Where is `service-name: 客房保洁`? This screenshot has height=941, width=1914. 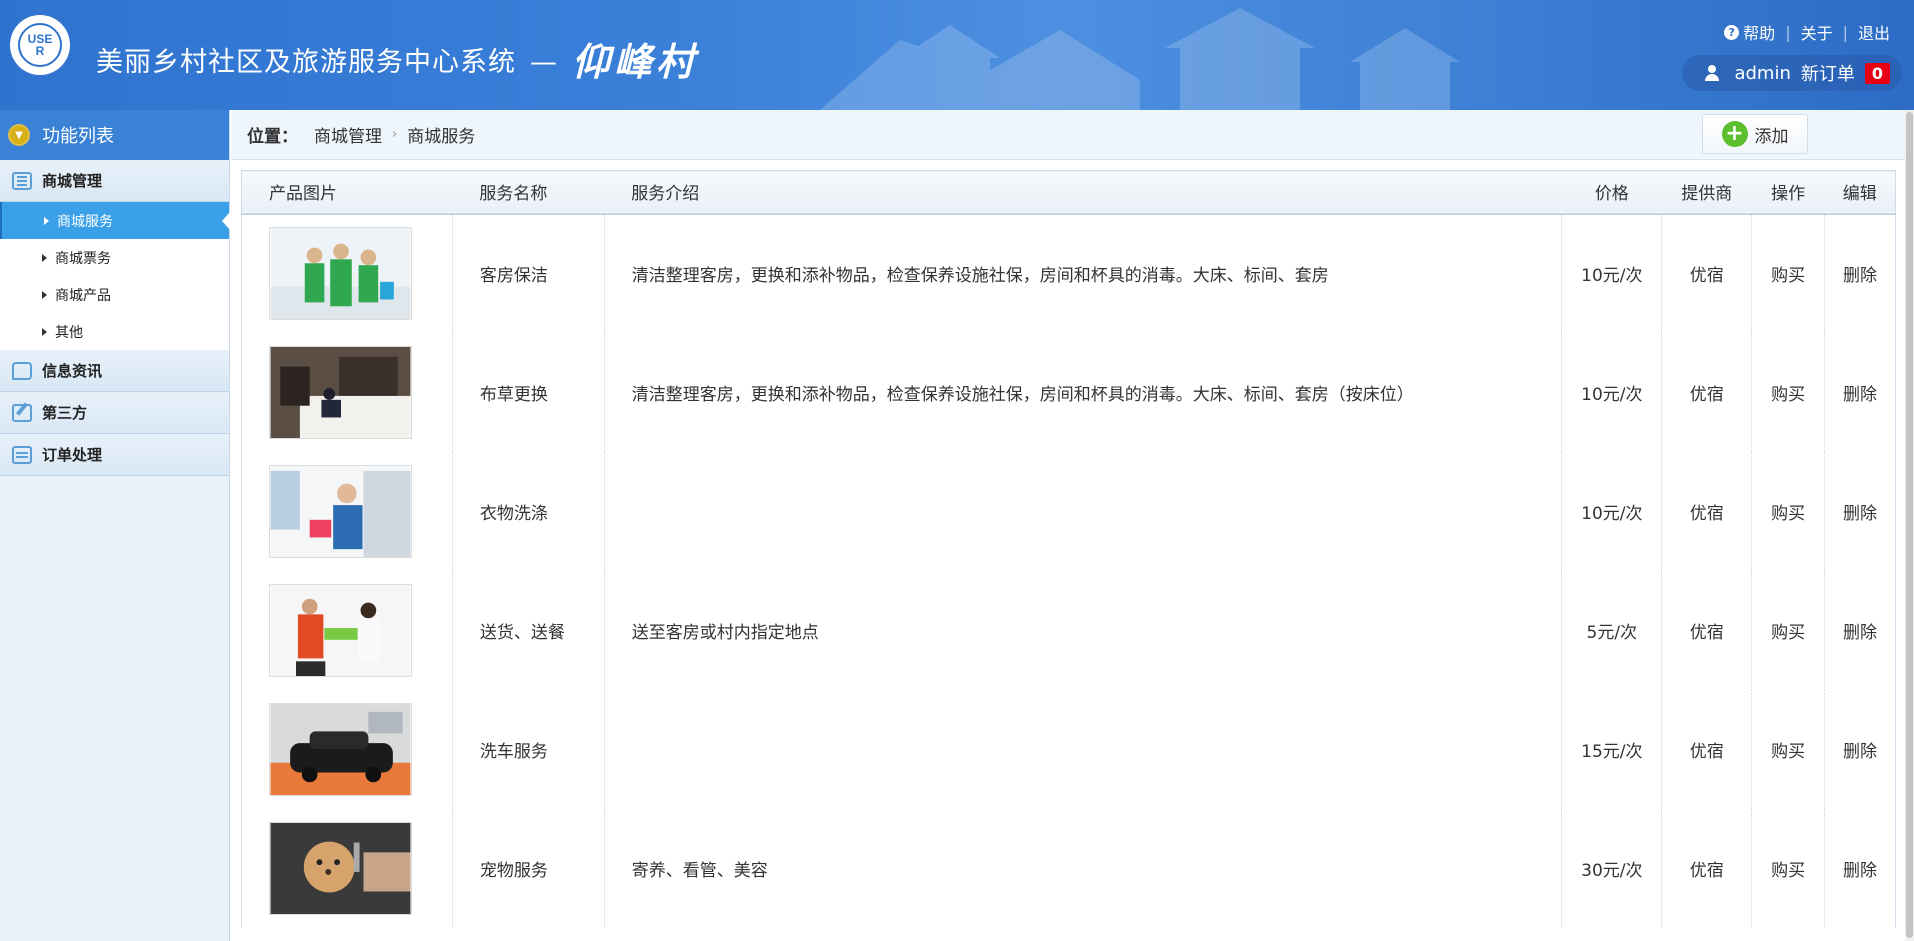
service-name: 客房保洁 is located at coordinates (528, 273).